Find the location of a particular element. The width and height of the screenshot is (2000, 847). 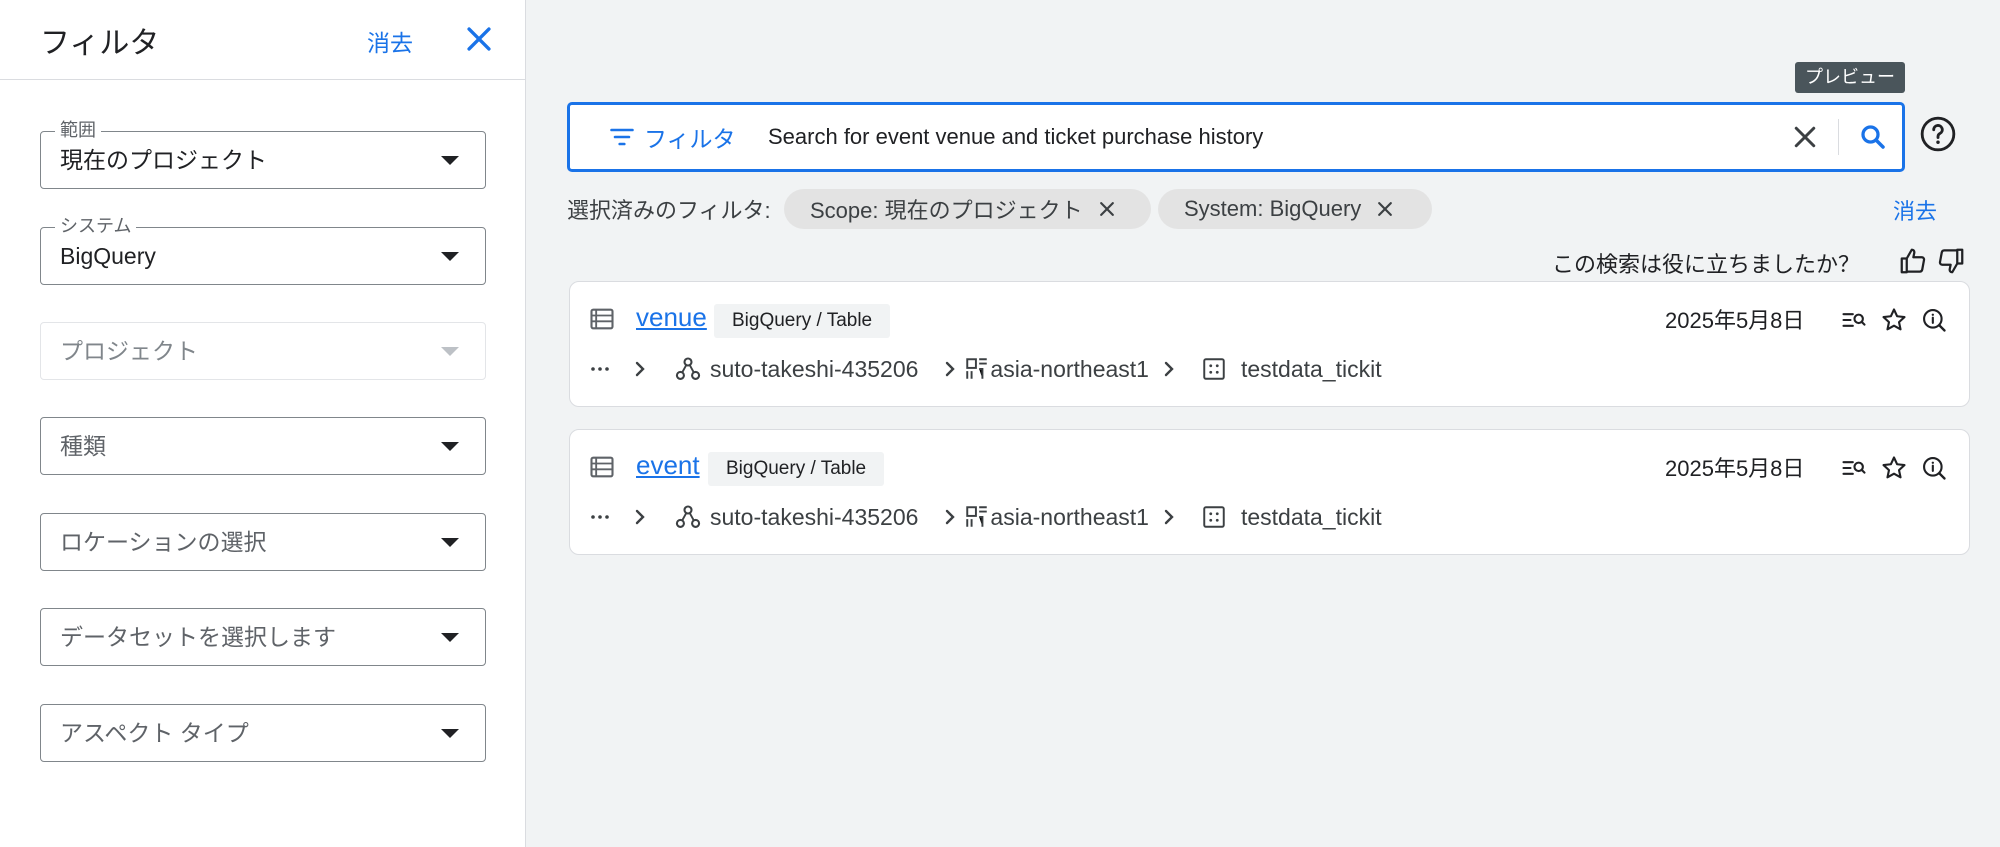

location-select: ロケーションの選択 is located at coordinates (263, 542).